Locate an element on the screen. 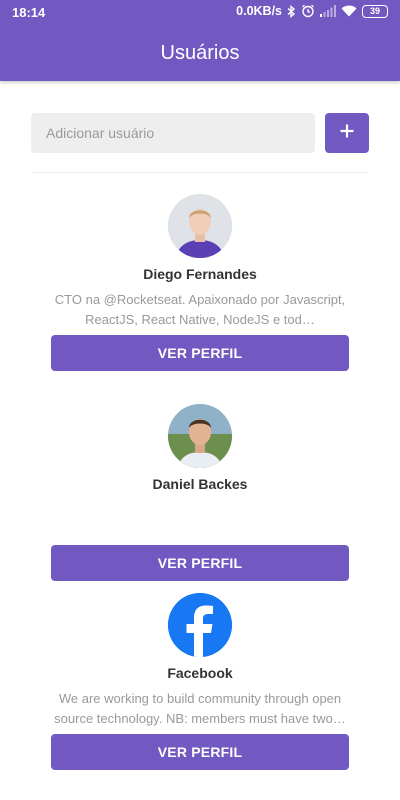 Image resolution: width=400 pixels, height=800 pixels. page-title: Usuários is located at coordinates (200, 53).